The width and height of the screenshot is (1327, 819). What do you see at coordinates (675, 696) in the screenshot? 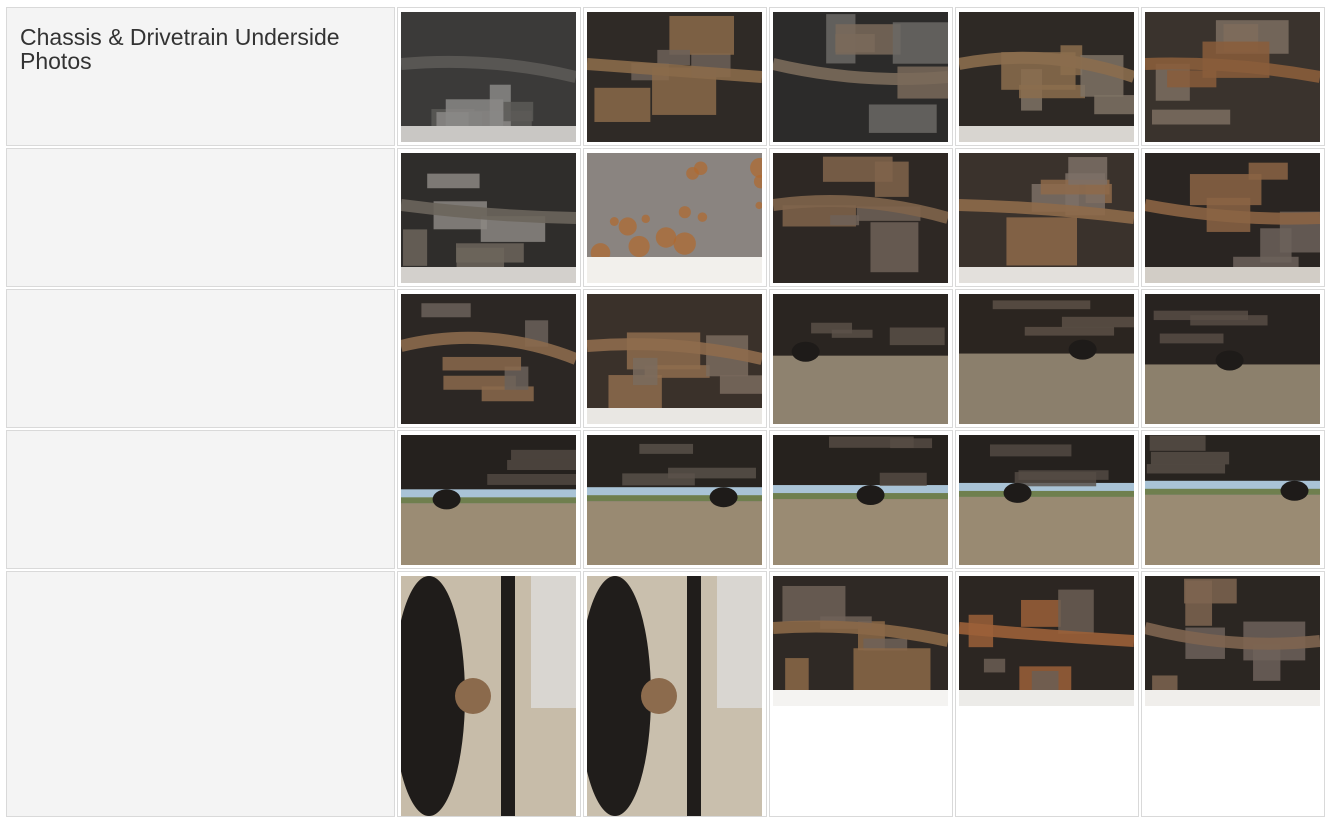
I see `photo-front-wheel-hub-right` at bounding box center [675, 696].